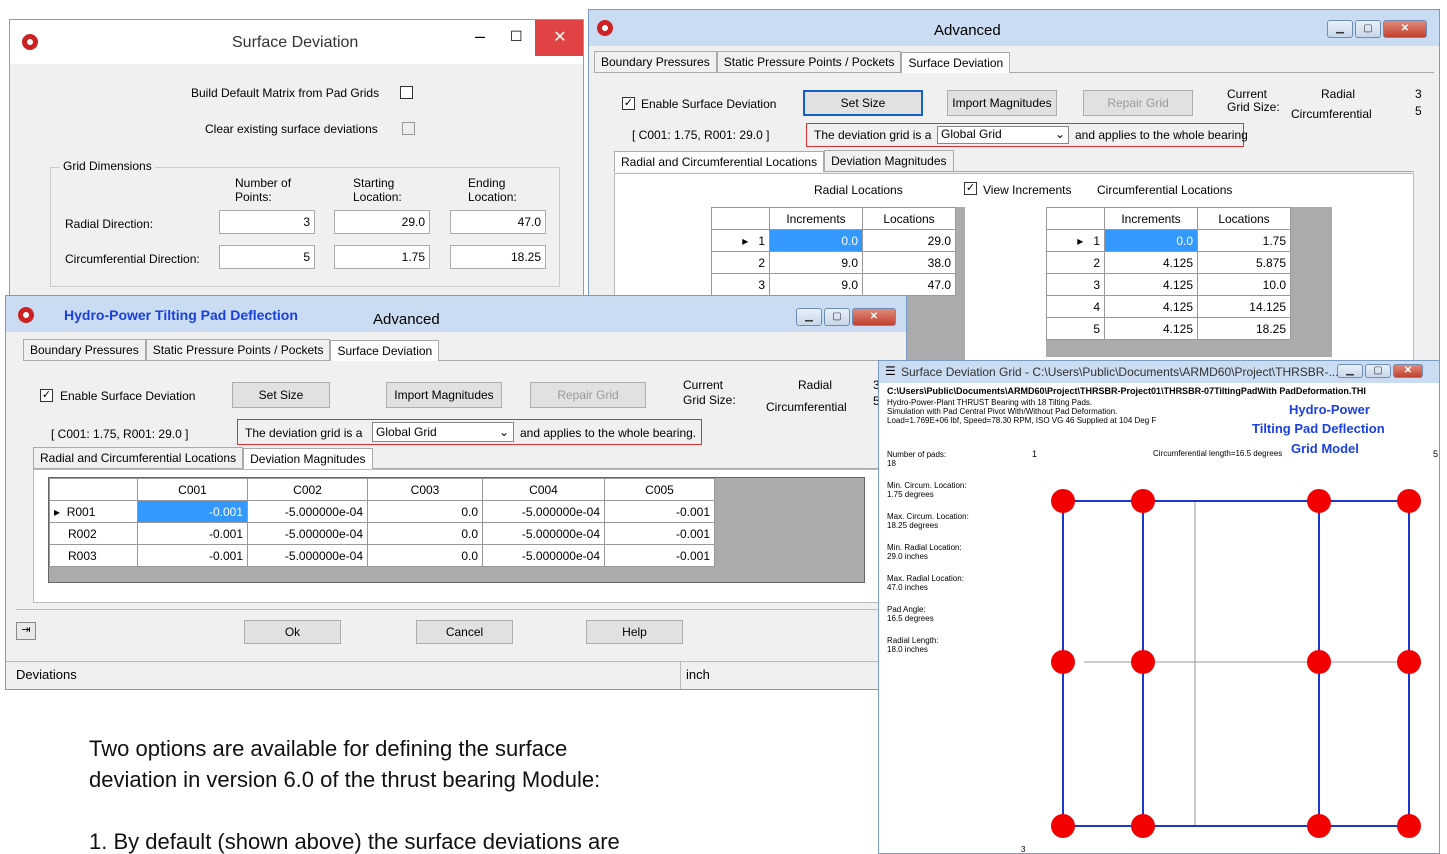  Describe the element at coordinates (1014, 28) in the screenshot. I see `title-bar: Advanced ▁ ▢ ✕` at that location.